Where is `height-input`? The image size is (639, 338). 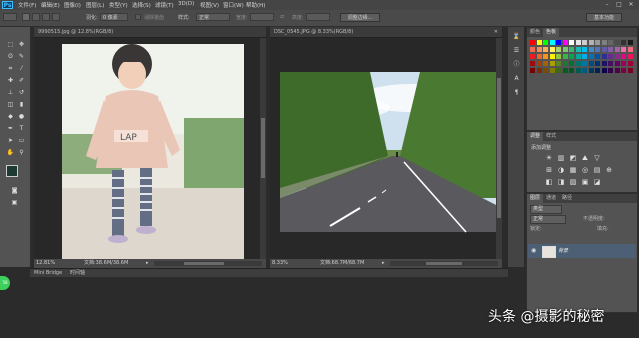 height-input is located at coordinates (318, 17).